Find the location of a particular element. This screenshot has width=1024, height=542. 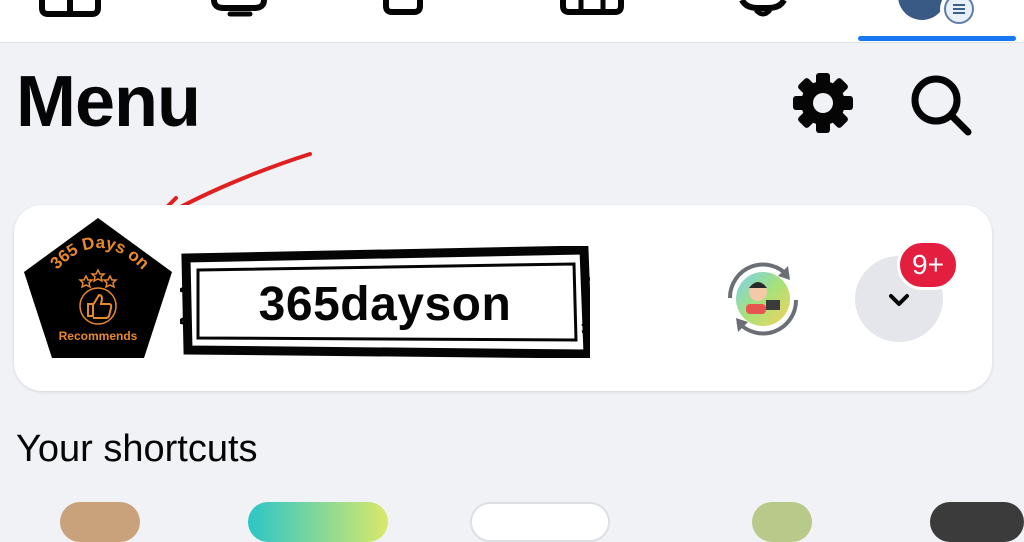

avatar is located at coordinates (763, 299).